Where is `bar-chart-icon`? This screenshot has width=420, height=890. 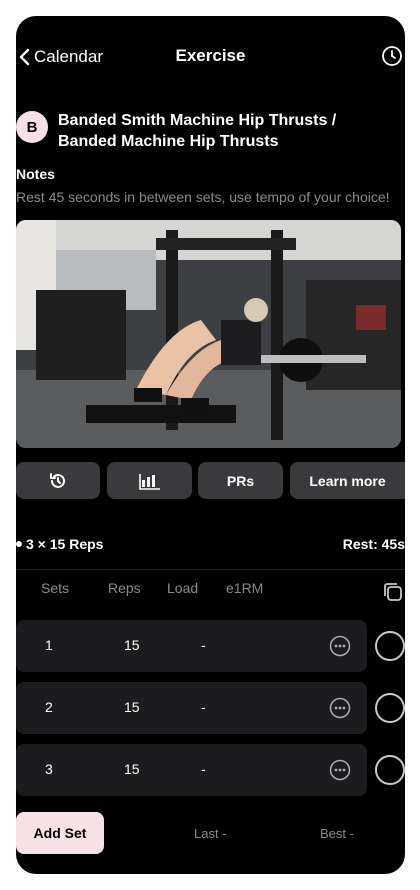
bar-chart-icon is located at coordinates (149, 481).